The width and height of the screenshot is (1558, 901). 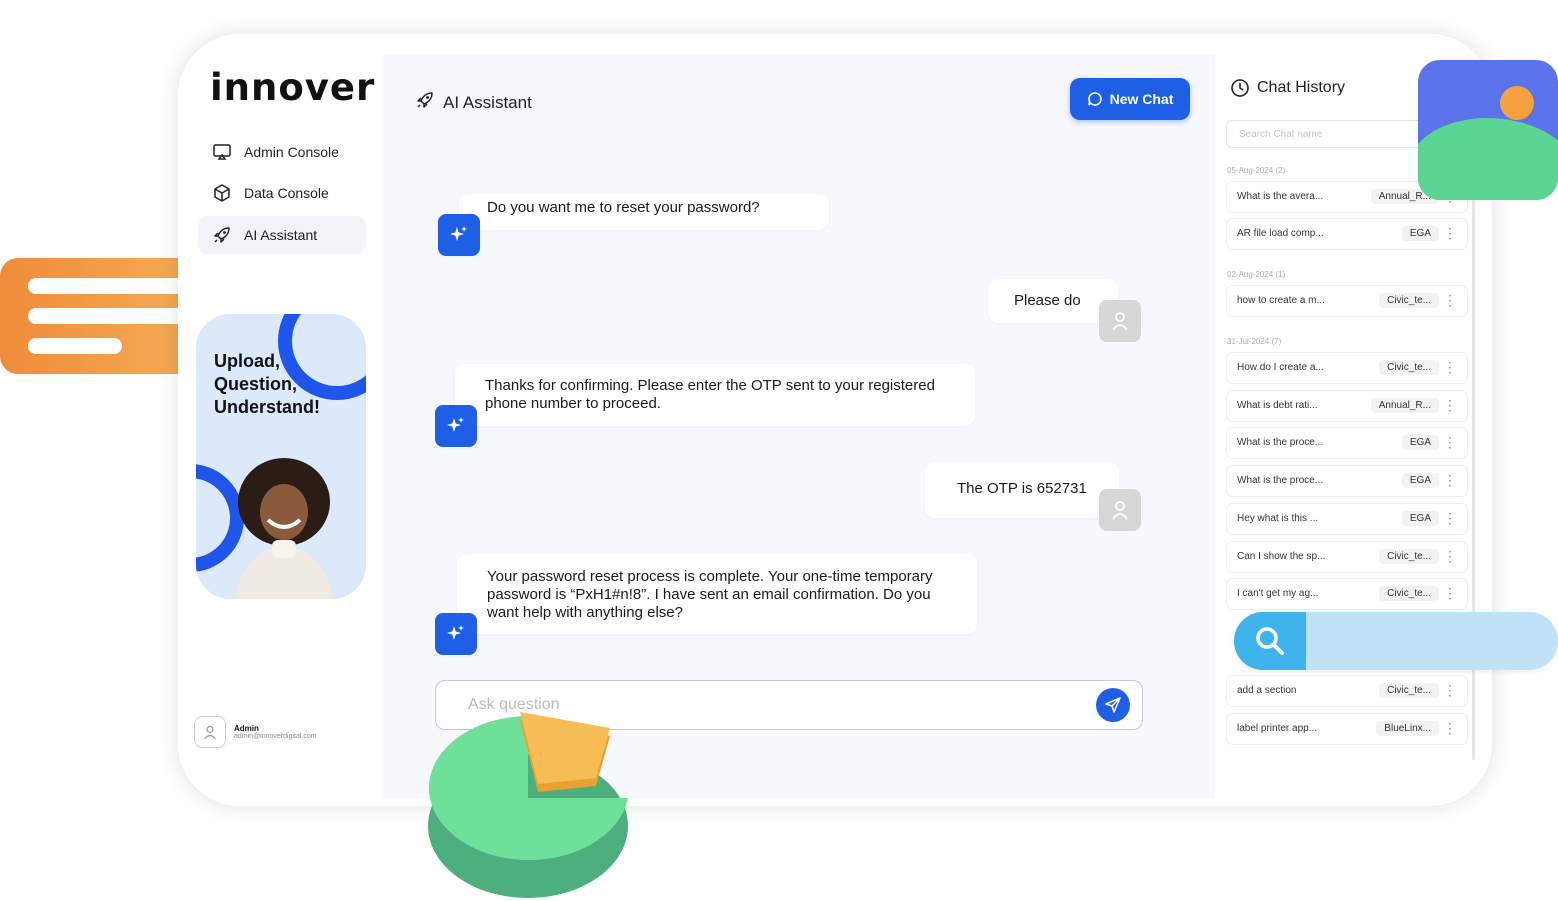 I want to click on history-item: AR file load comp... EGA ⋮, so click(x=1347, y=234).